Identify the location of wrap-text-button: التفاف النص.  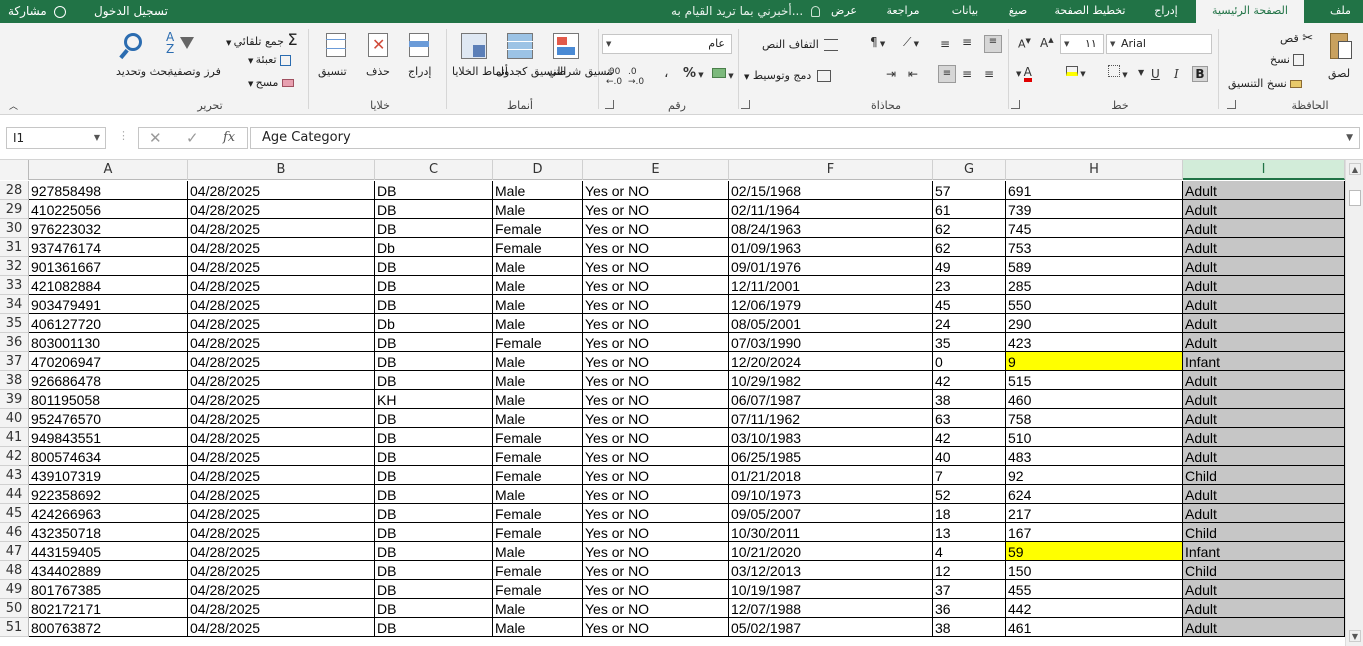
(800, 44).